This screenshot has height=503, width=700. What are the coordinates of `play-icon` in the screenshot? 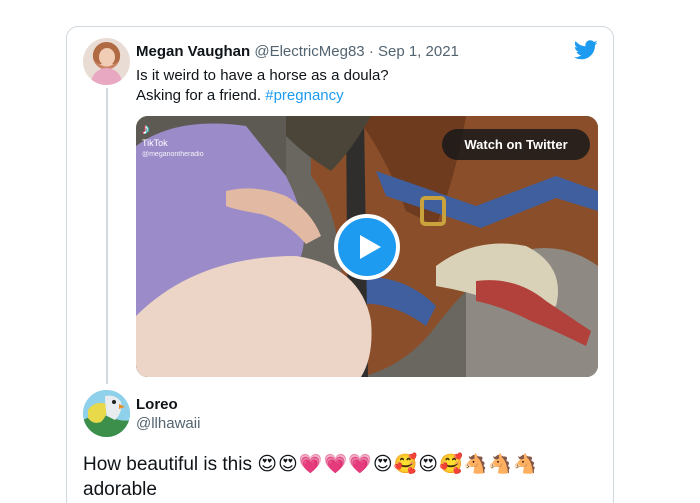 It's located at (370, 247).